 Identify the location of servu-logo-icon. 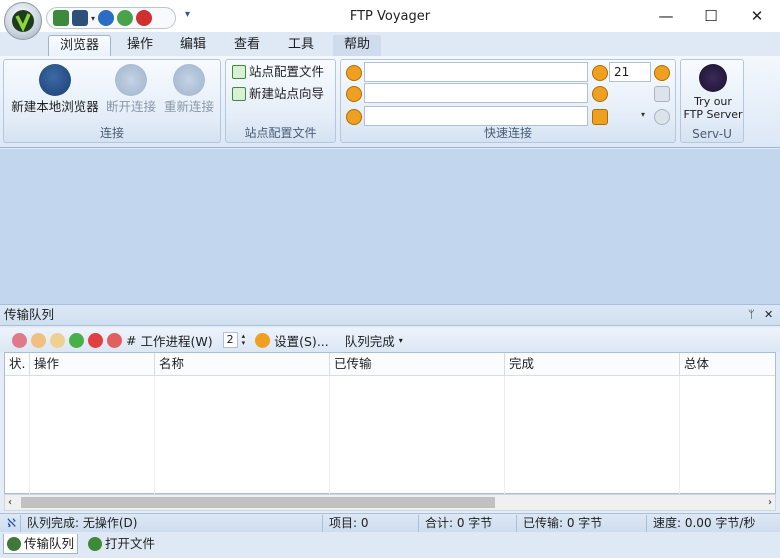
(713, 78).